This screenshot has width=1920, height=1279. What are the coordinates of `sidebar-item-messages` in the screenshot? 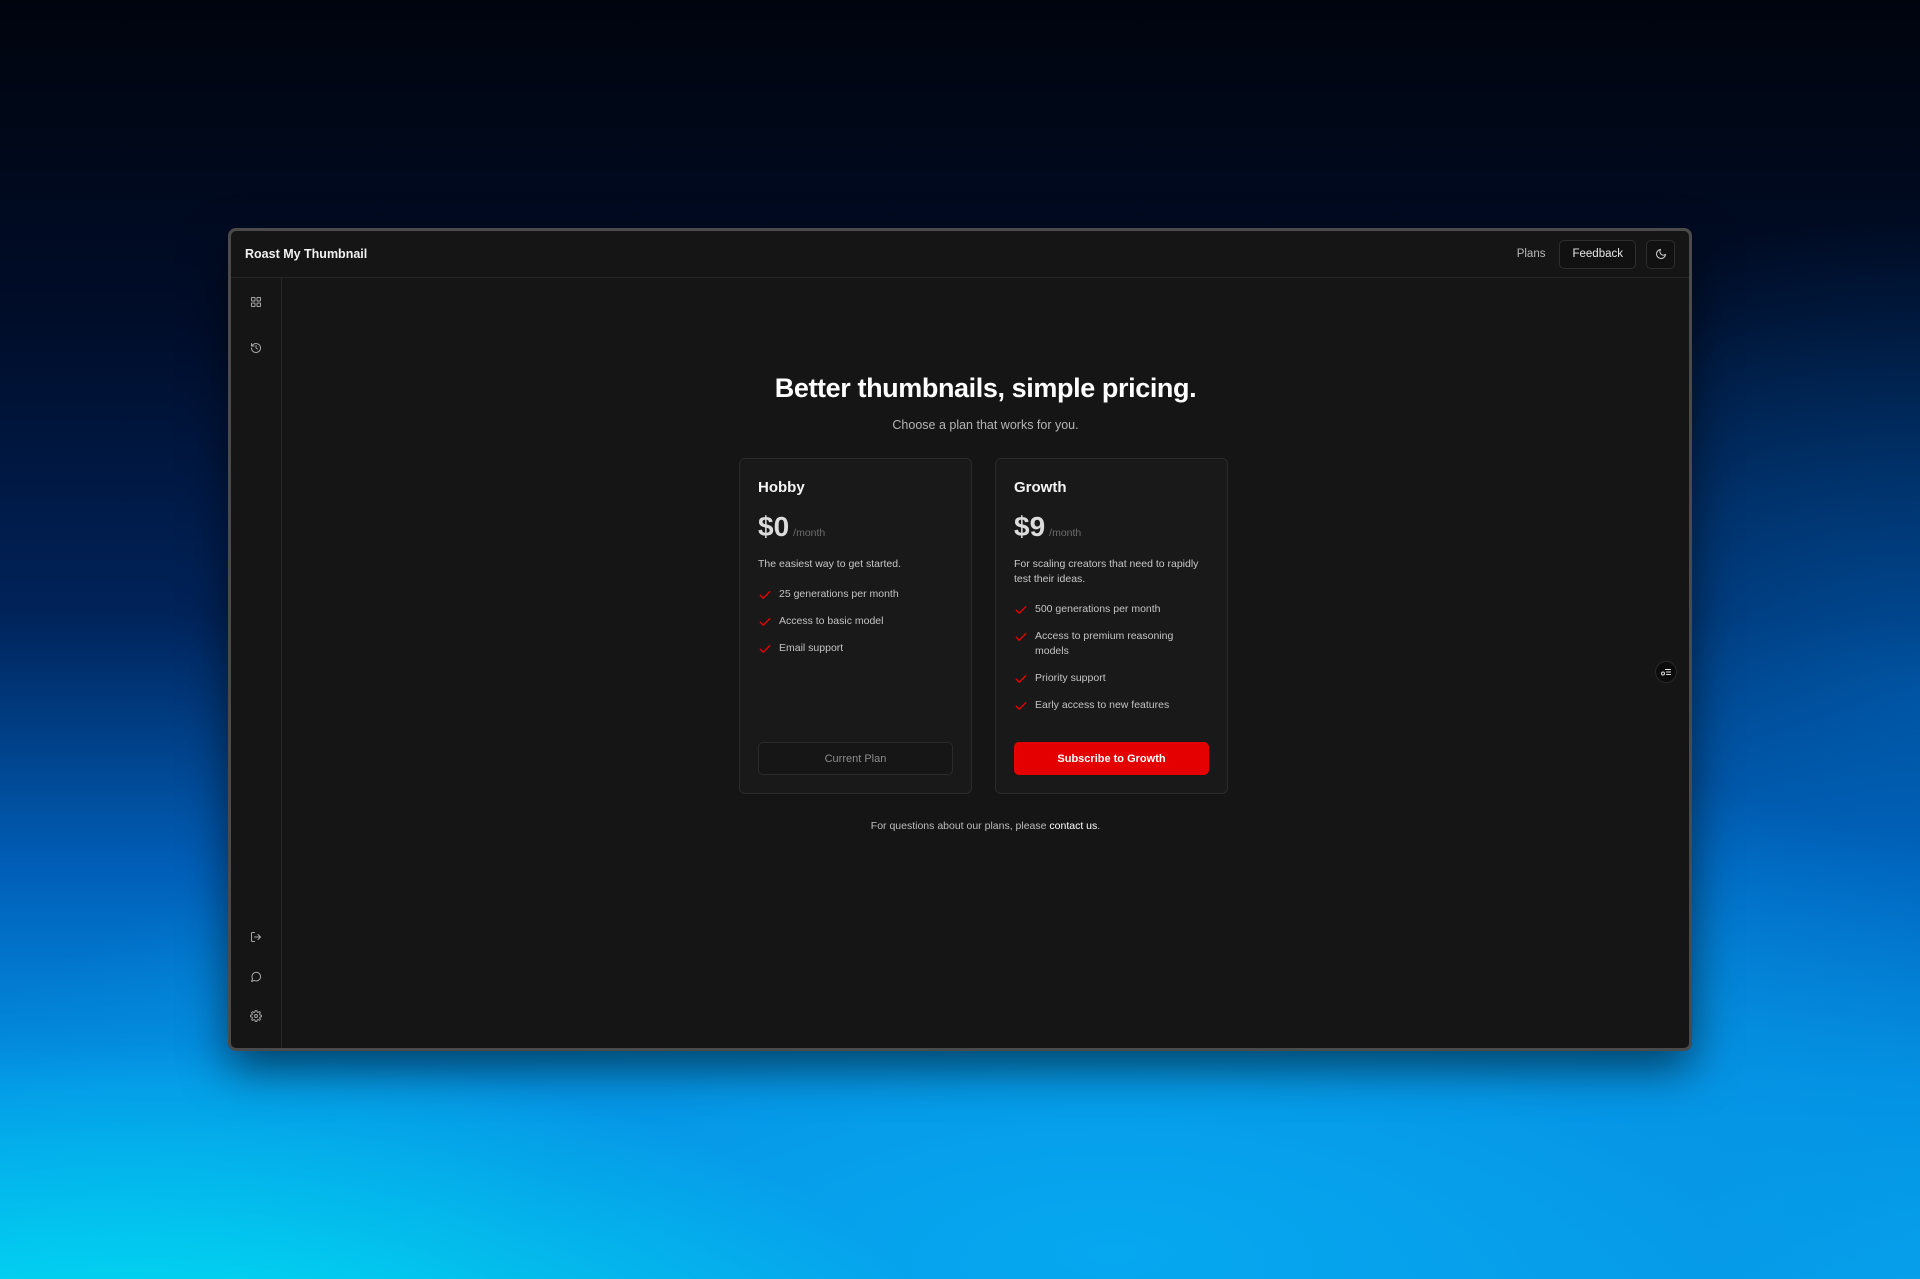 It's located at (256, 977).